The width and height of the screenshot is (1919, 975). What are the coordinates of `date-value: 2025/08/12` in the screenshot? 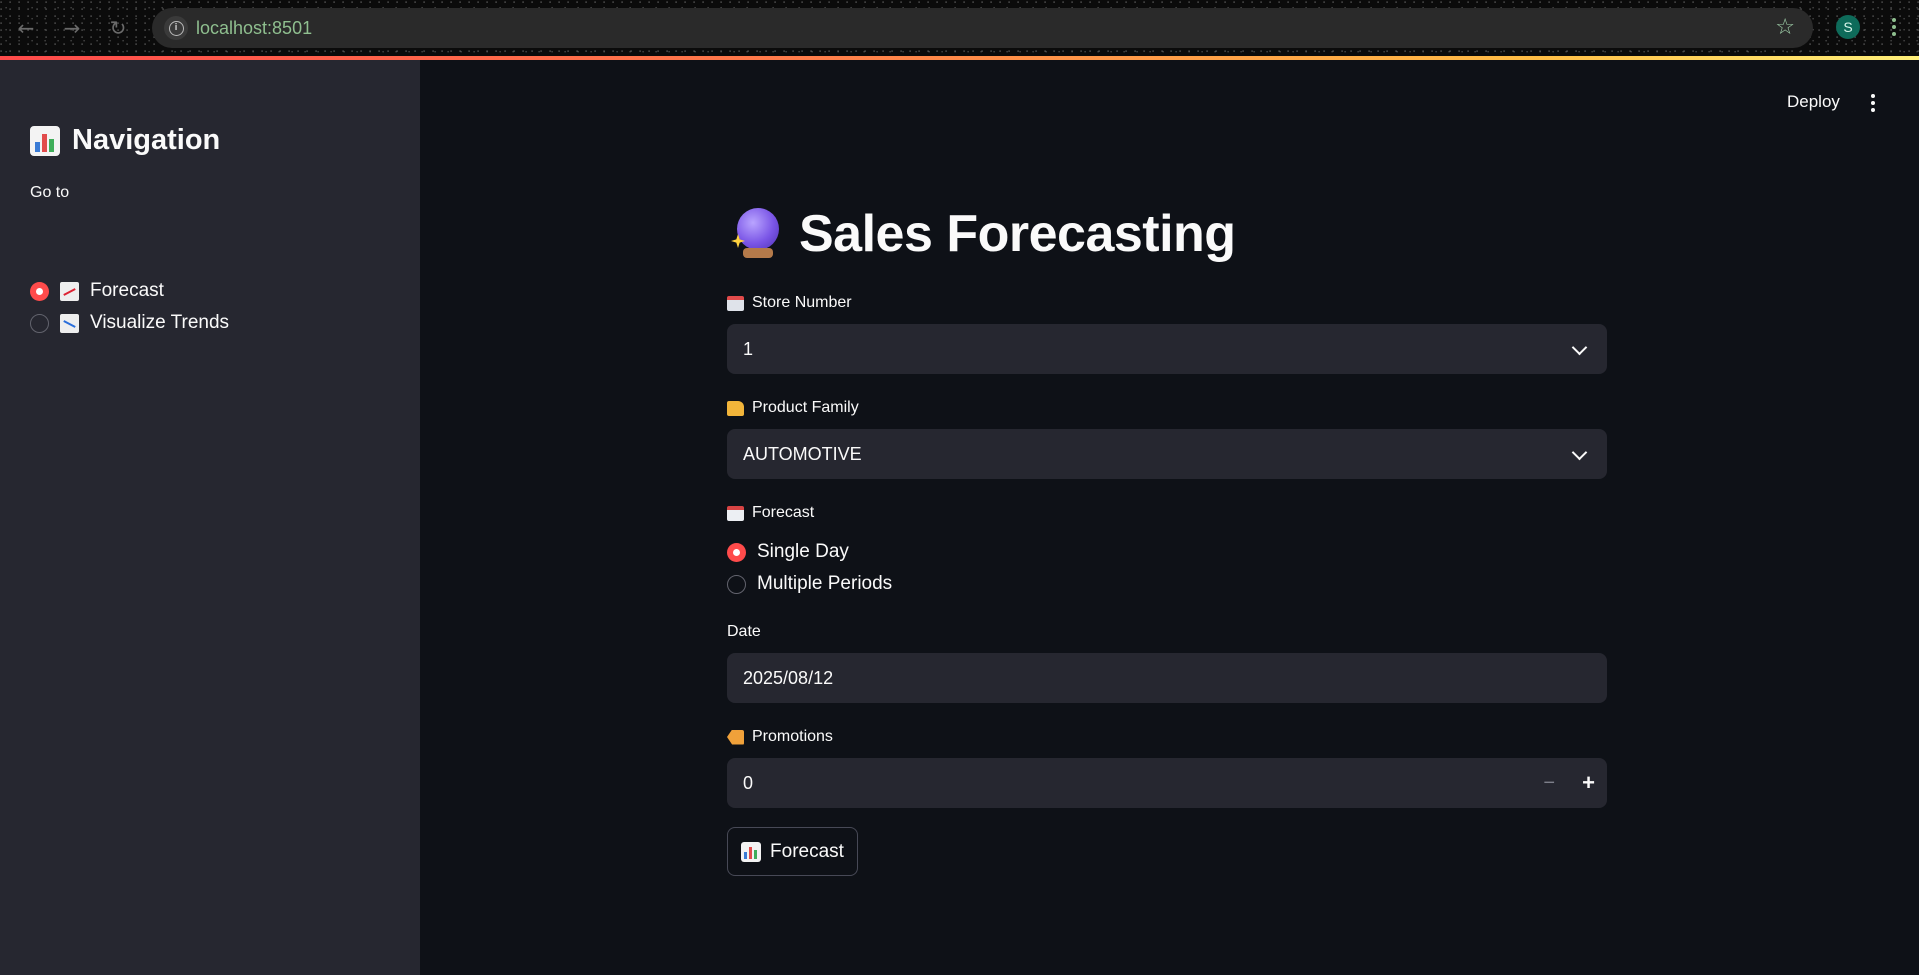 It's located at (788, 677).